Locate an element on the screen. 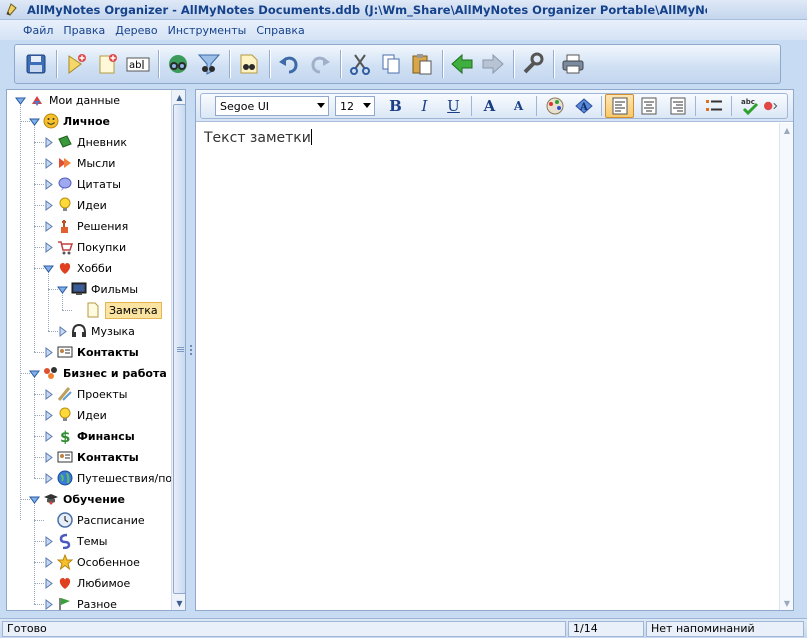 This screenshot has height=638, width=807. find-in-note-button is located at coordinates (249, 64).